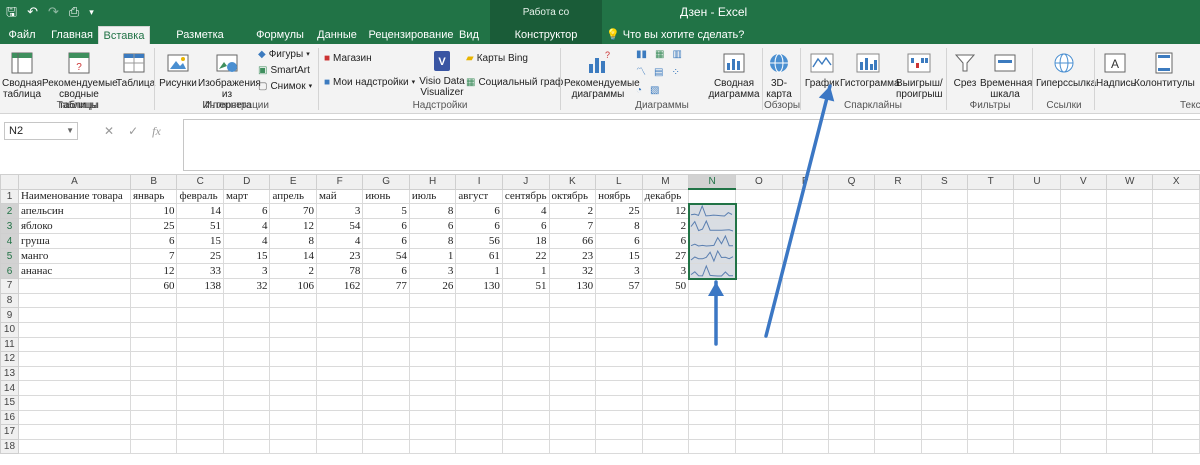 The width and height of the screenshot is (1200, 465). Describe the element at coordinates (1006, 75) in the screenshot. I see `timeline-button: Временная шкала` at that location.